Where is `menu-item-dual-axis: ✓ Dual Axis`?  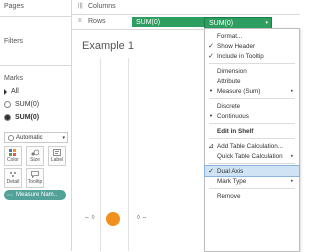
menu-item-dual-axis: ✓ Dual Axis is located at coordinates (252, 171).